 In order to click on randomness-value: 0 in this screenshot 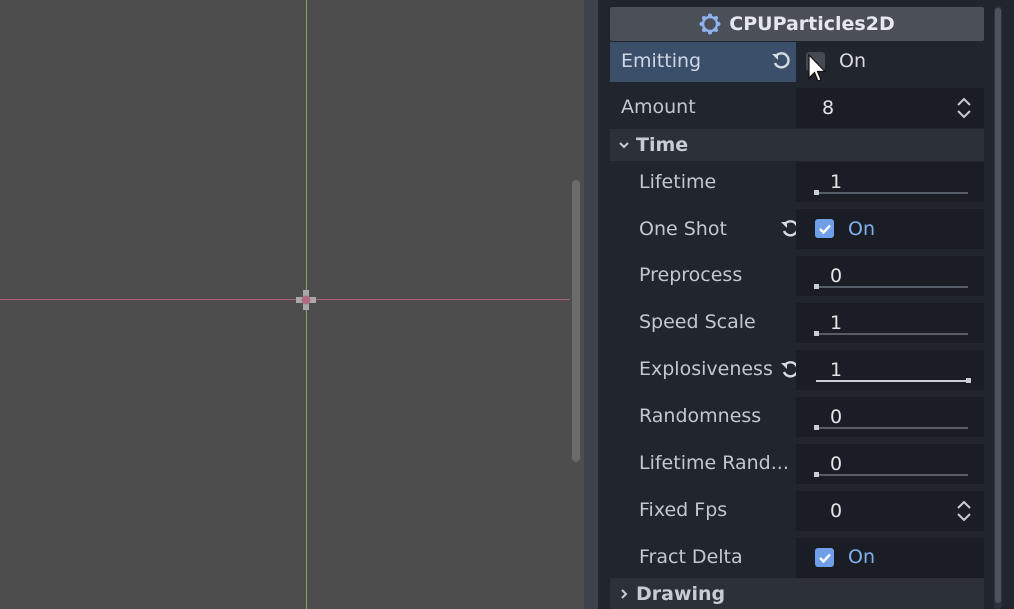, I will do `click(836, 417)`.